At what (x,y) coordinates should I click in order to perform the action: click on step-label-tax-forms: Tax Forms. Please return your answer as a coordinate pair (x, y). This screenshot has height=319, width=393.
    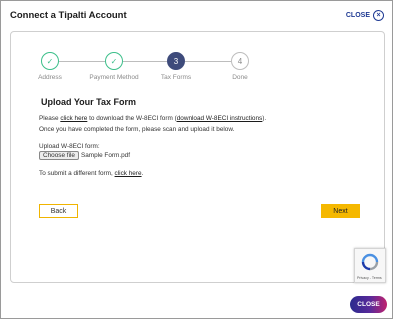
    Looking at the image, I should click on (176, 77).